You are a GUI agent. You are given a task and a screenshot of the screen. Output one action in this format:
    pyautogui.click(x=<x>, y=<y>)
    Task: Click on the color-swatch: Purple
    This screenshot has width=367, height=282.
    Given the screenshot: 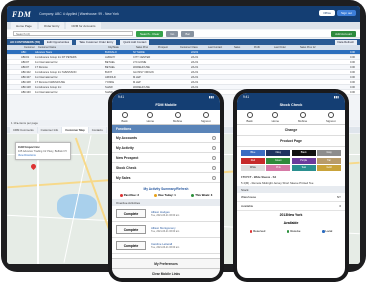 What is the action you would take?
    pyautogui.click(x=303, y=160)
    